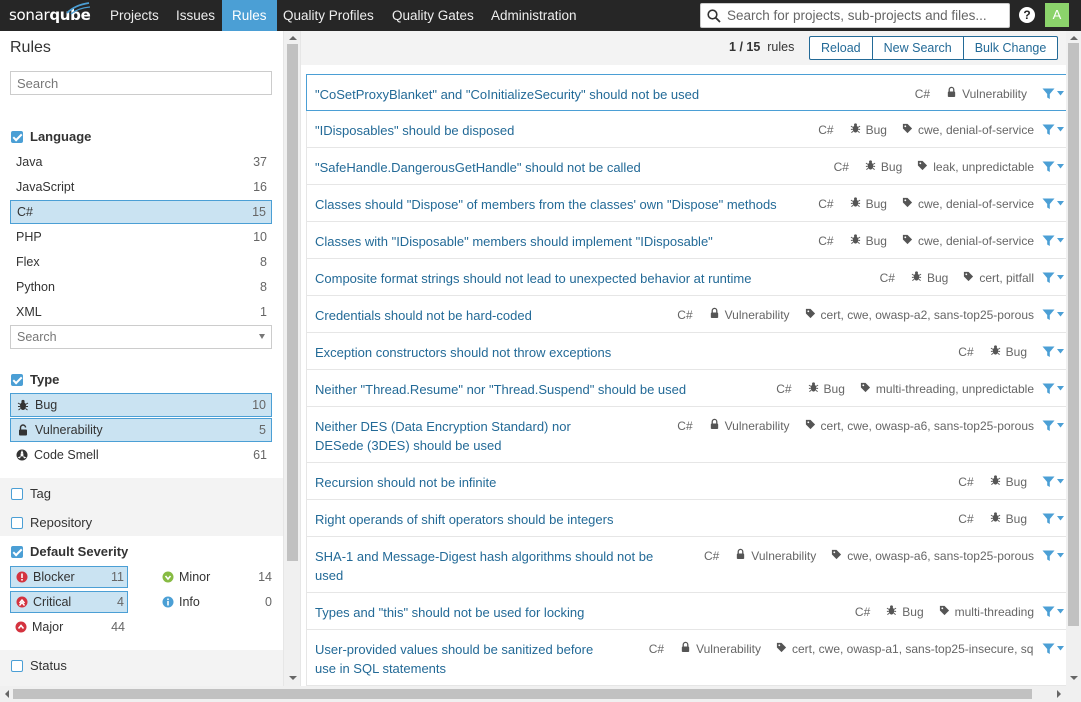 The width and height of the screenshot is (1081, 702). Describe the element at coordinates (534, 15) in the screenshot. I see `nav-administration: Administration` at that location.